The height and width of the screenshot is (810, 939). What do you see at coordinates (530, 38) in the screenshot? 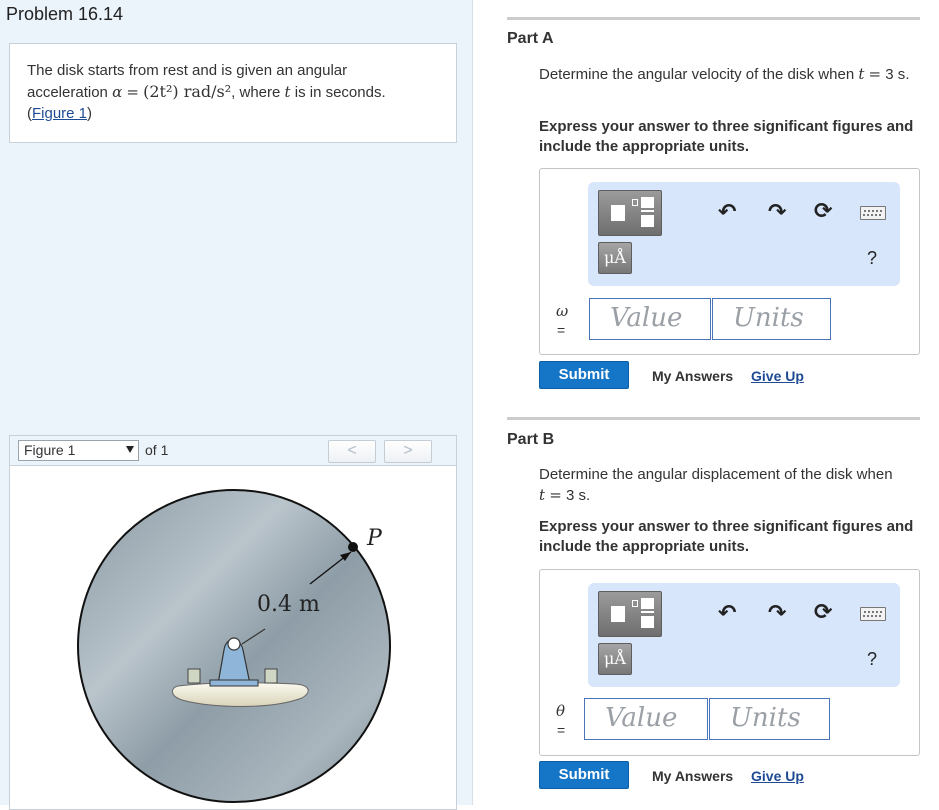
I see `part-a-title: Part A` at bounding box center [530, 38].